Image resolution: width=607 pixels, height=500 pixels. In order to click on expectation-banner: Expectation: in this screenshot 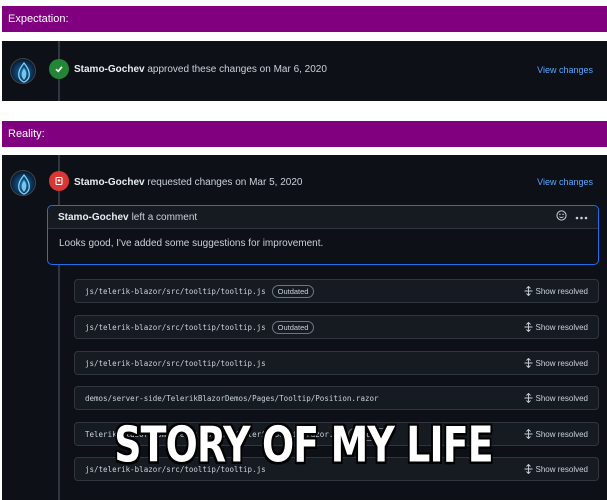, I will do `click(304, 19)`.